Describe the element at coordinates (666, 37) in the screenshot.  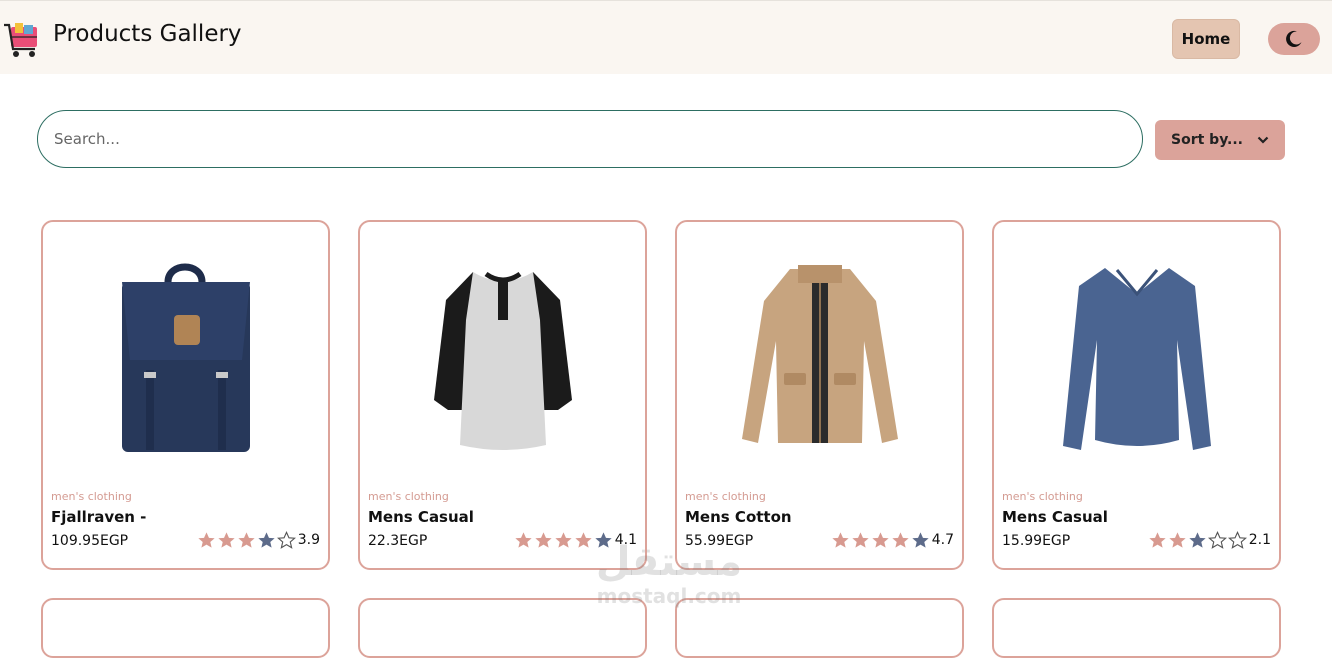
I see `navbar: Products Gallery Home` at that location.